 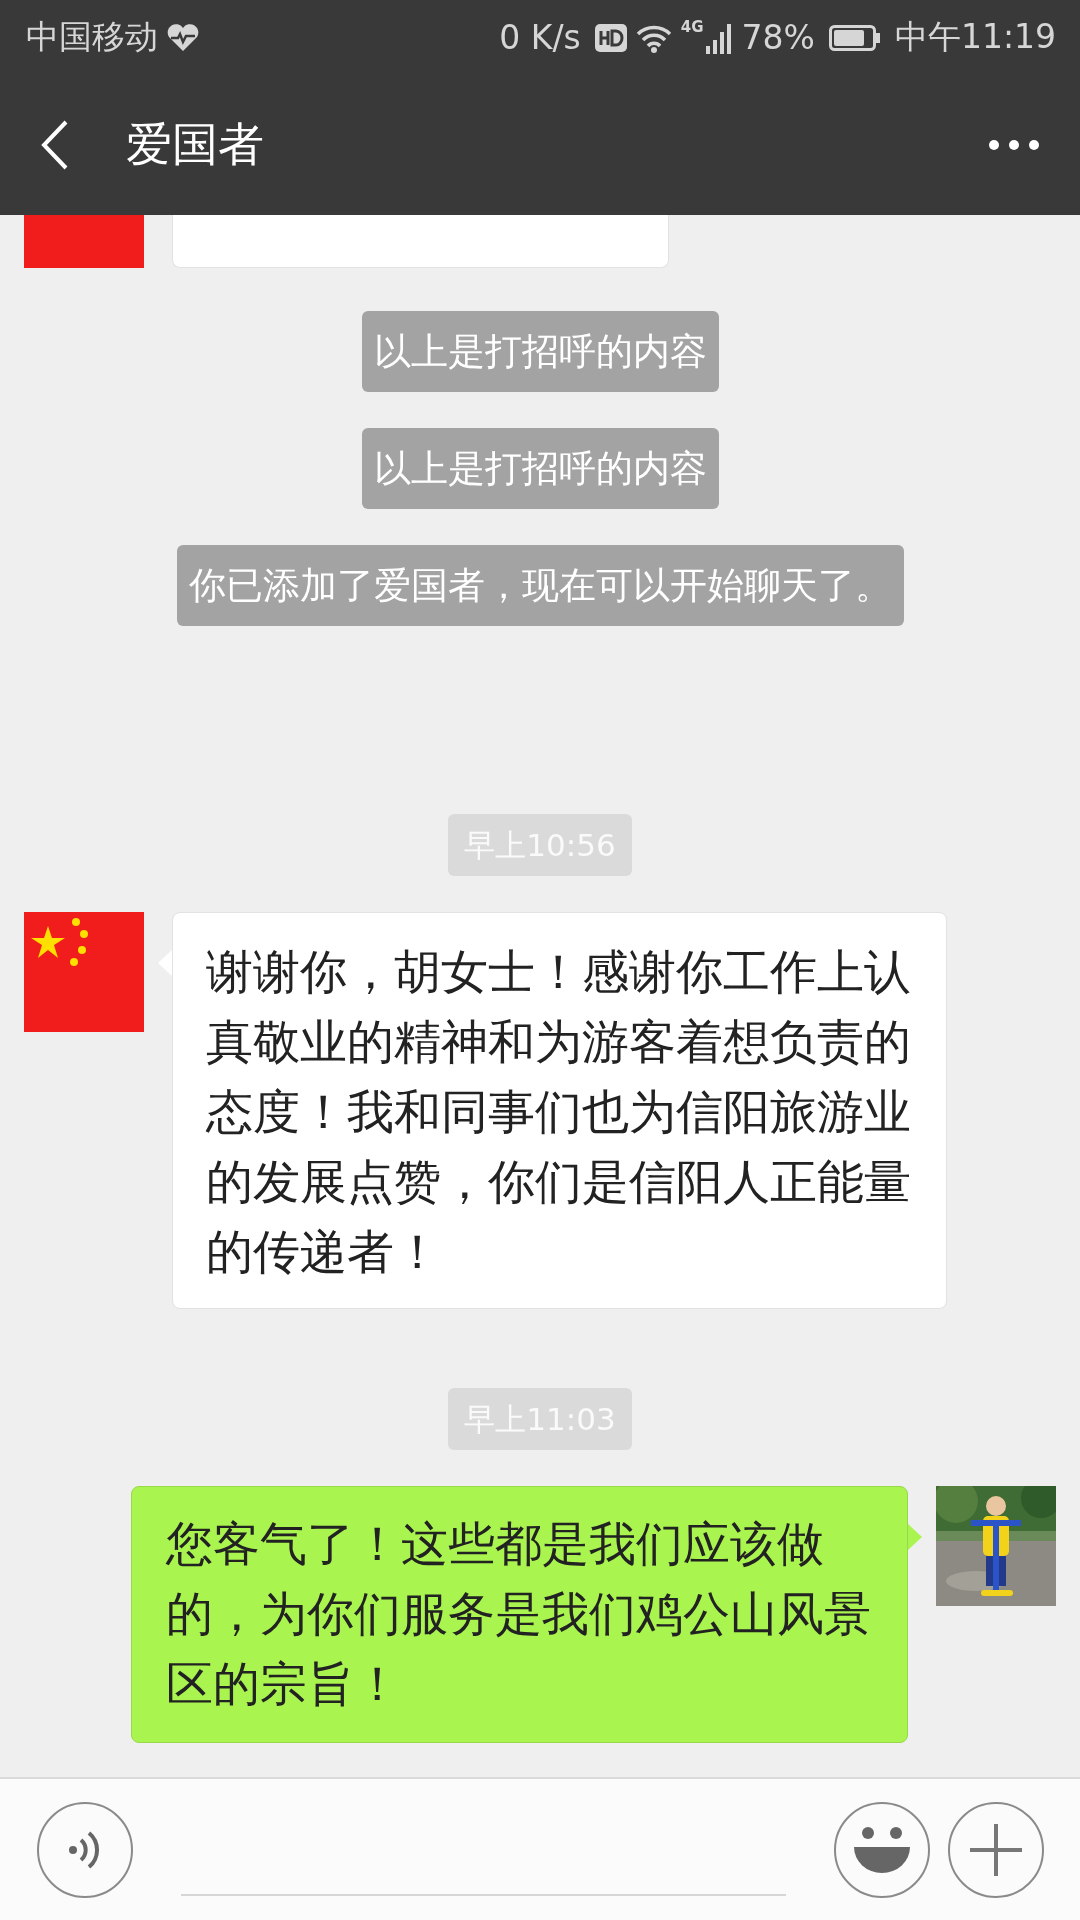 I want to click on plus-button, so click(x=996, y=1849).